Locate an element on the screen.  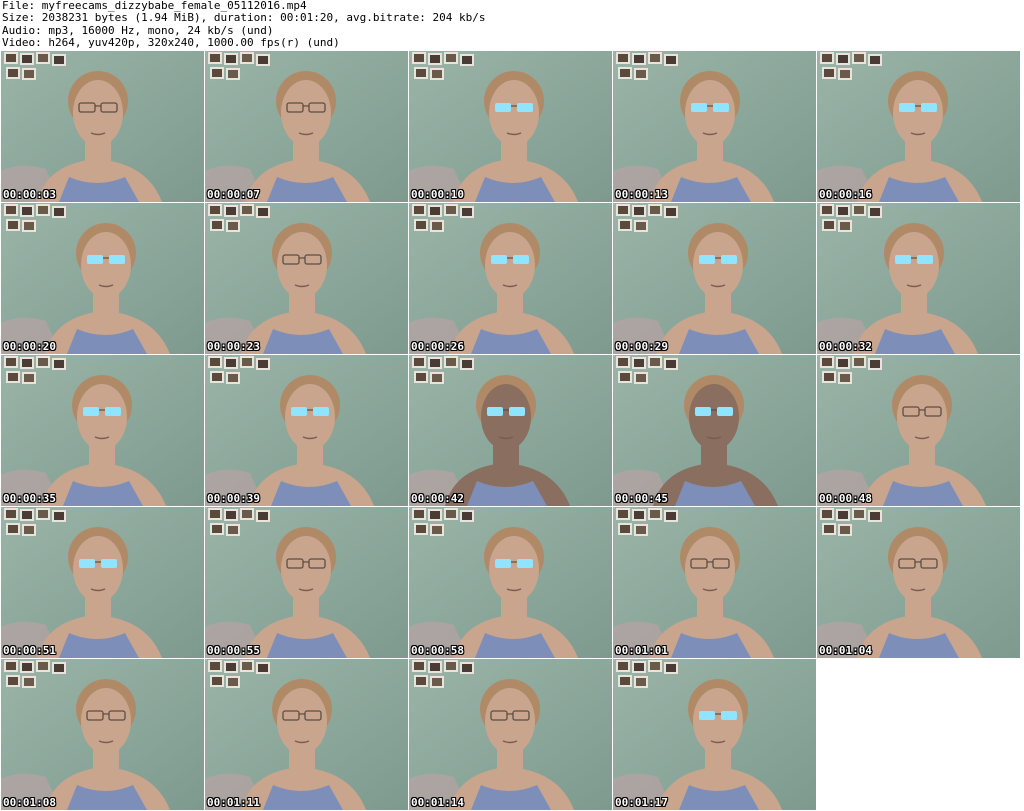
video-frame-thumbnail: 00:01:08 is located at coordinates (103, 735).